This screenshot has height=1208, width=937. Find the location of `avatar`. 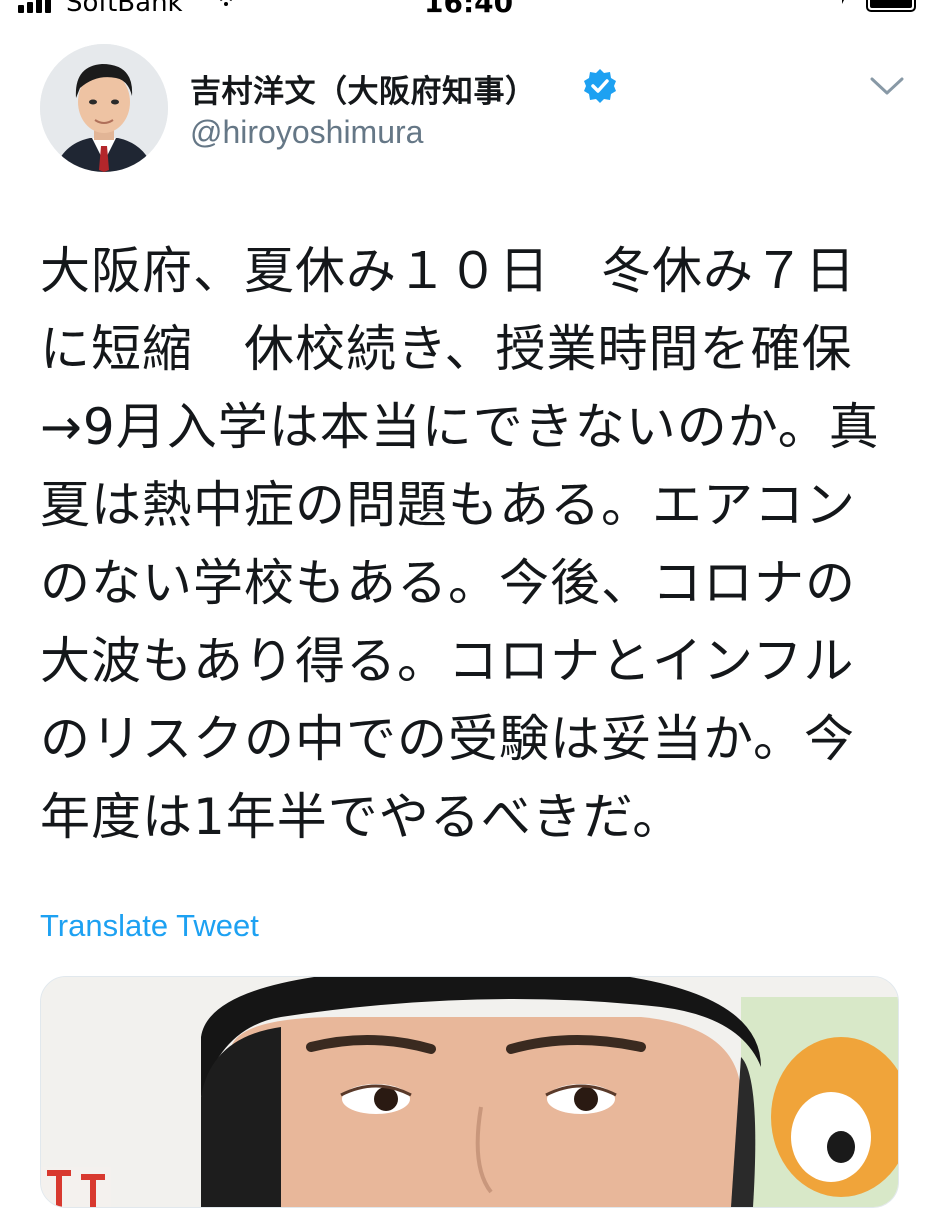

avatar is located at coordinates (104, 108).